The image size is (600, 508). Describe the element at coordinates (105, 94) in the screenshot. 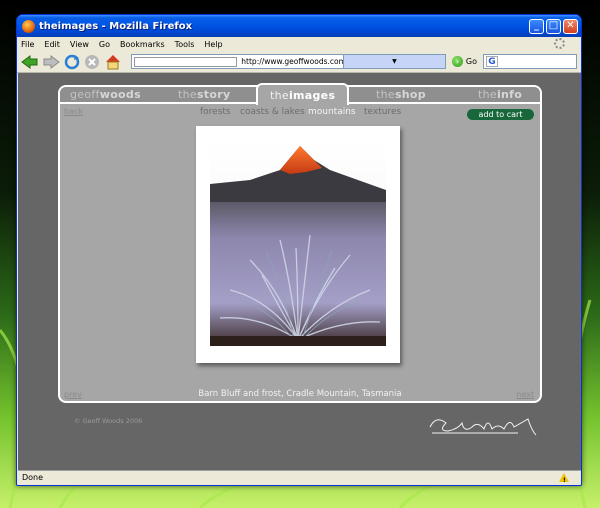

I see `tab-geoffwoods: geoffwoods` at that location.